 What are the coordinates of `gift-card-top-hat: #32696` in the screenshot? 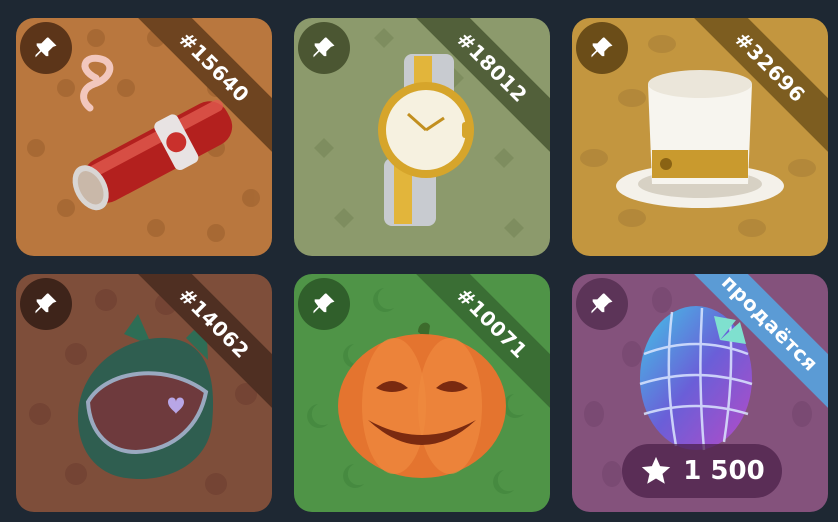 It's located at (700, 137).